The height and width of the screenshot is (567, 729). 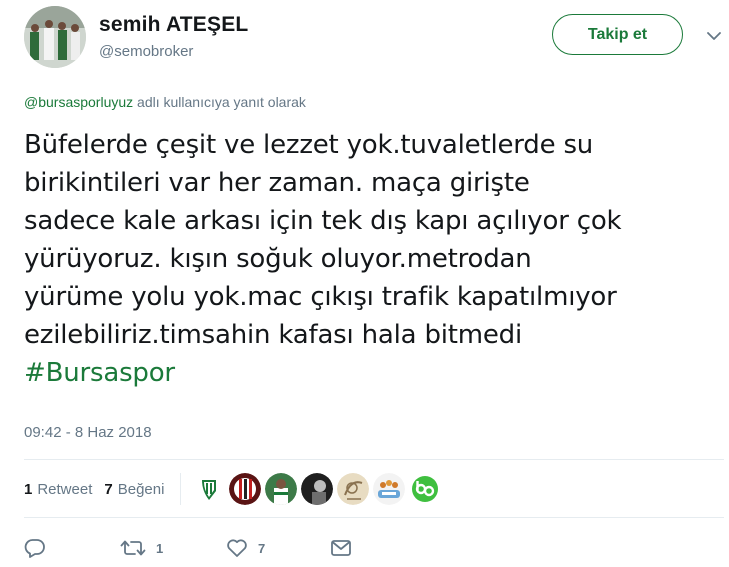 I want to click on reply-icon, so click(x=35, y=548).